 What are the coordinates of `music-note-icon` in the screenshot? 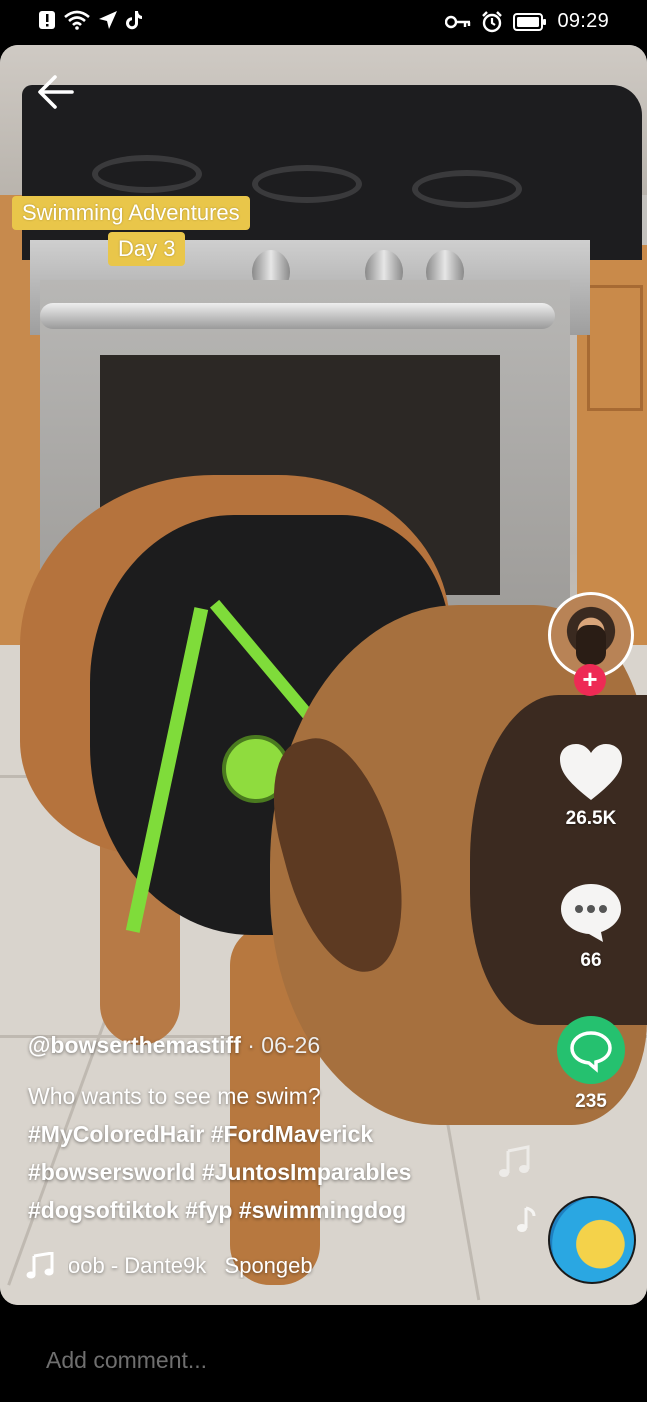 It's located at (40, 1265).